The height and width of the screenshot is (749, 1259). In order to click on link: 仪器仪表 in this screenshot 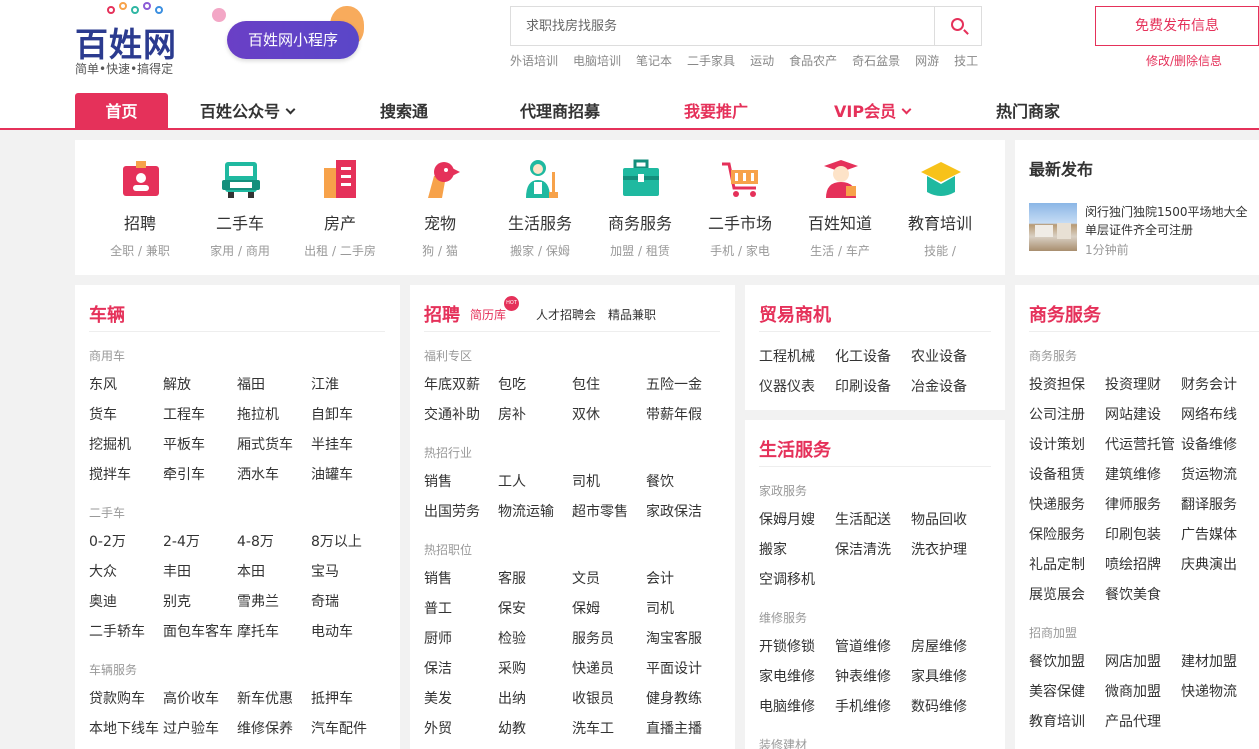, I will do `click(797, 387)`.